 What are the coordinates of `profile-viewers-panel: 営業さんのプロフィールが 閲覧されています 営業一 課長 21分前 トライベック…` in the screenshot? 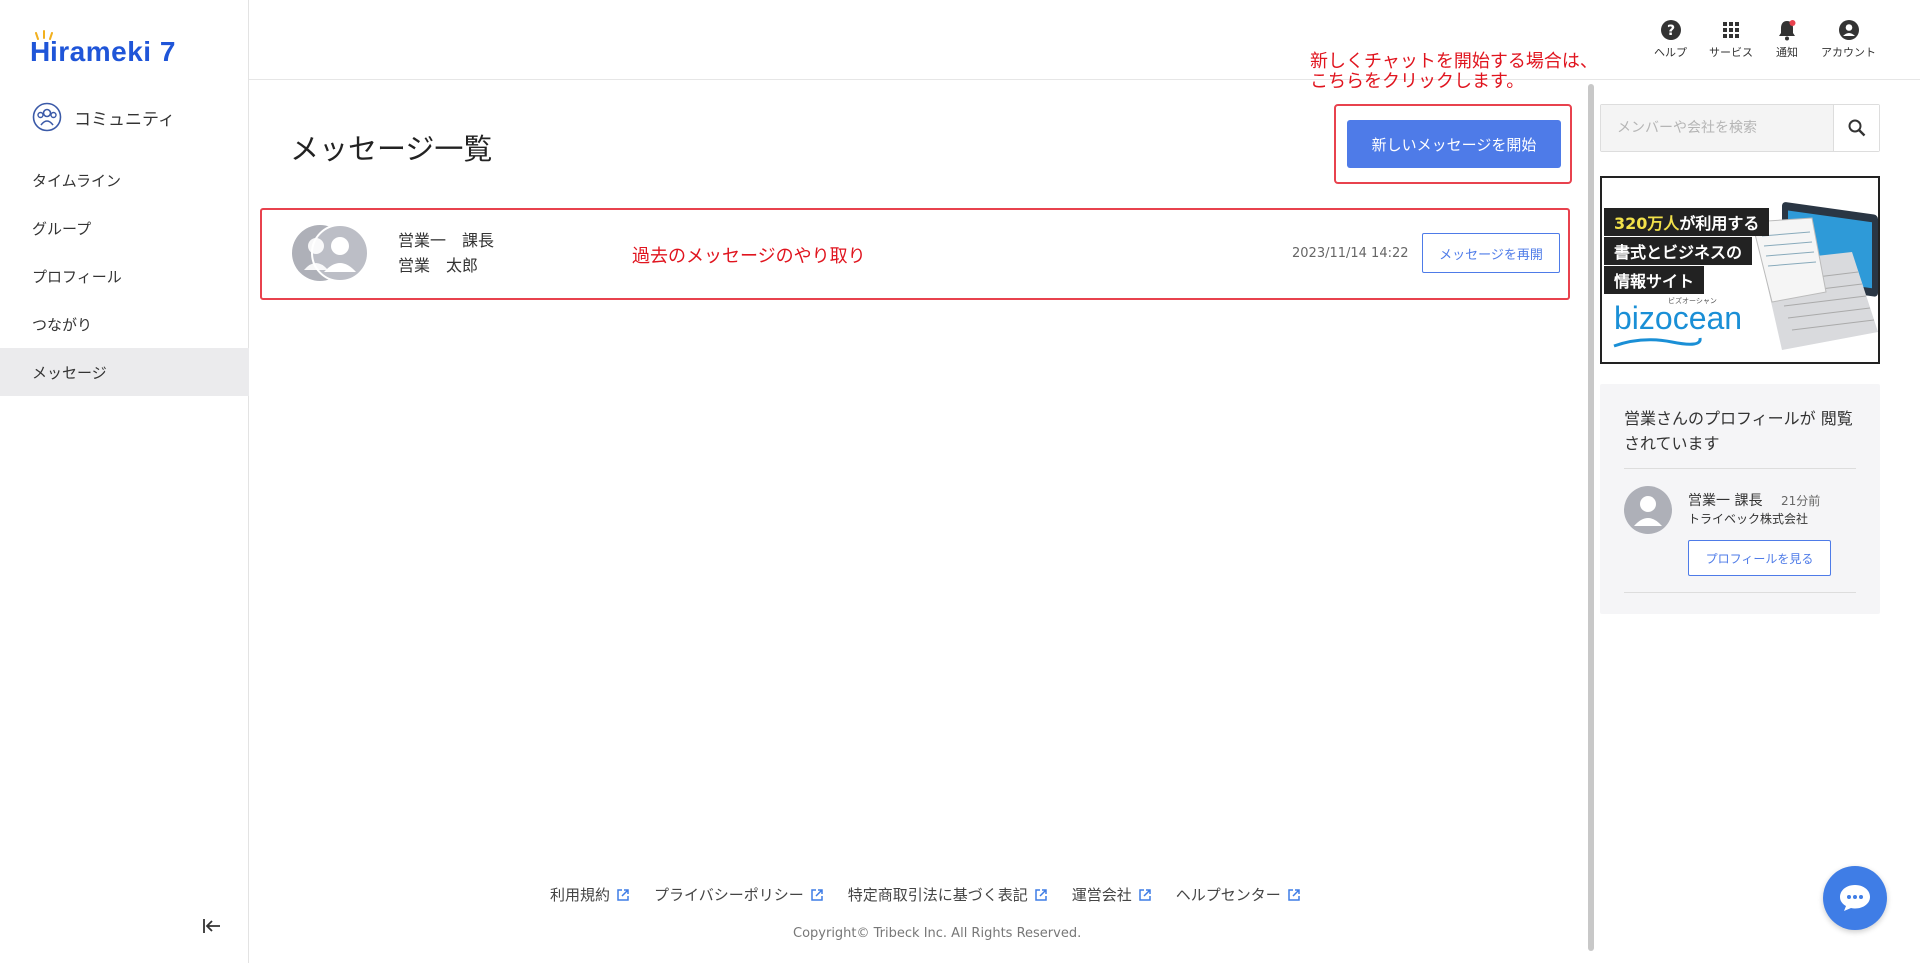 It's located at (1740, 499).